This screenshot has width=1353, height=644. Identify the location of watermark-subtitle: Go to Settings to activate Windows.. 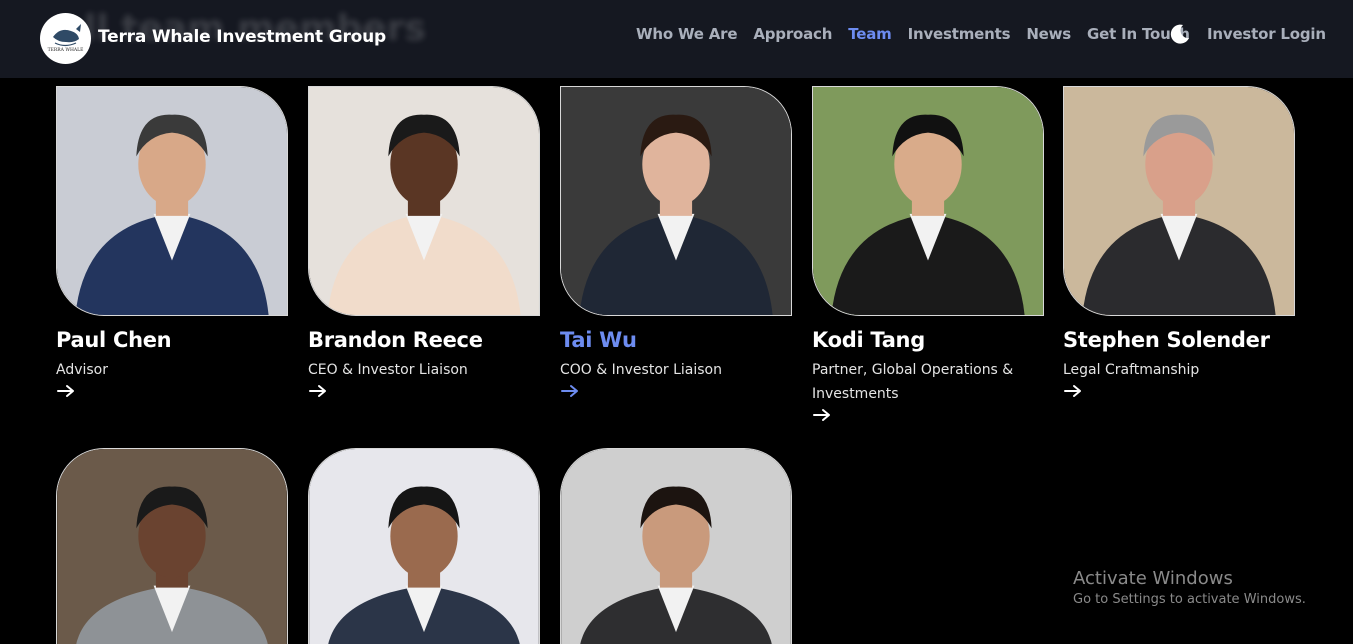
(1189, 599).